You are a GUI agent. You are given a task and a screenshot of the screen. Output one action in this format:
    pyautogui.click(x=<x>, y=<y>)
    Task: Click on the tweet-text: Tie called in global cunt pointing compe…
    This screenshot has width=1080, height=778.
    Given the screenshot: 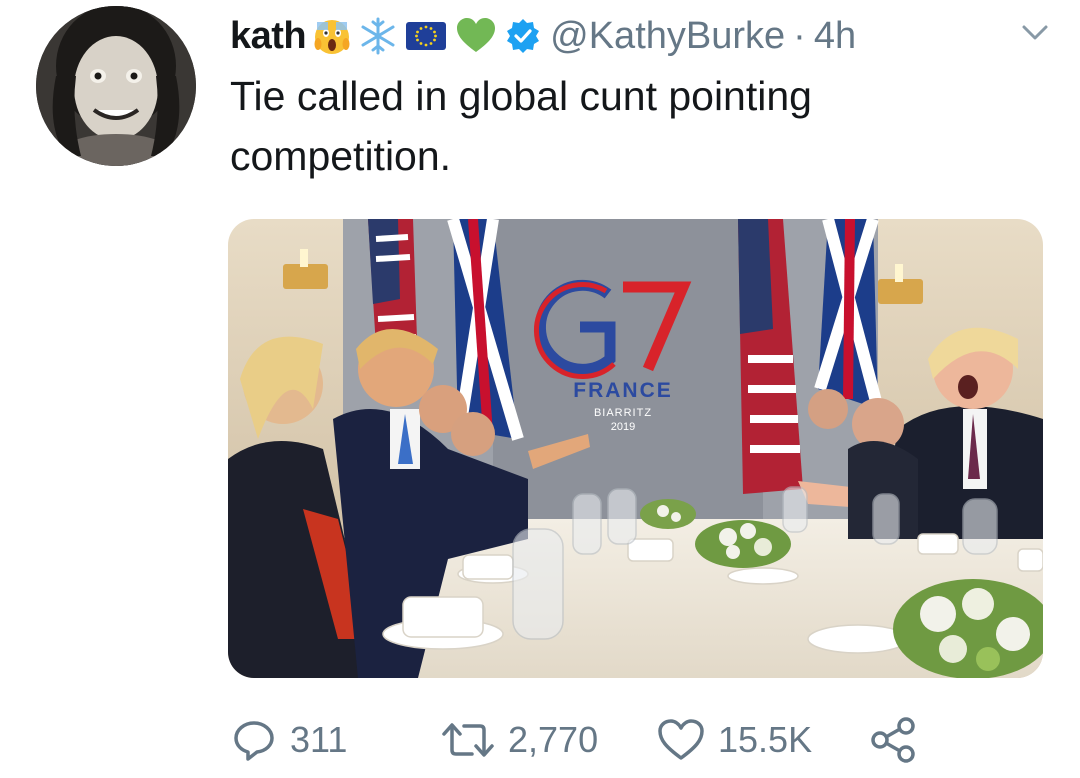 What is the action you would take?
    pyautogui.click(x=521, y=126)
    